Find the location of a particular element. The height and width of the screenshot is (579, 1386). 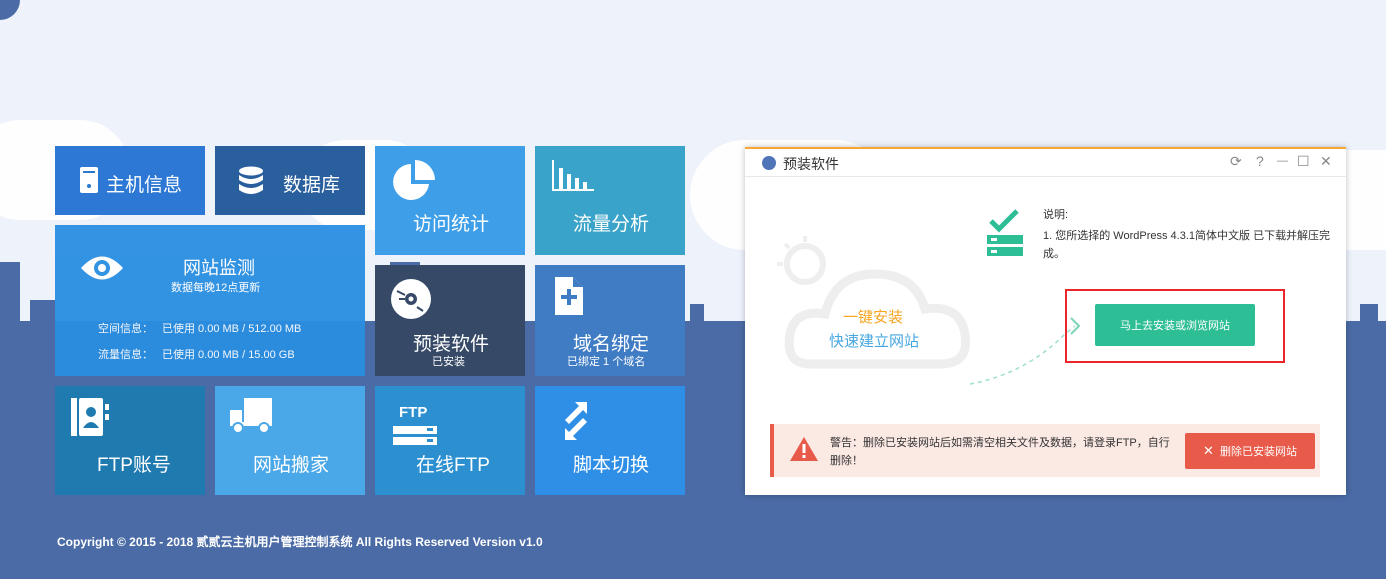

warning-icon is located at coordinates (804, 449).